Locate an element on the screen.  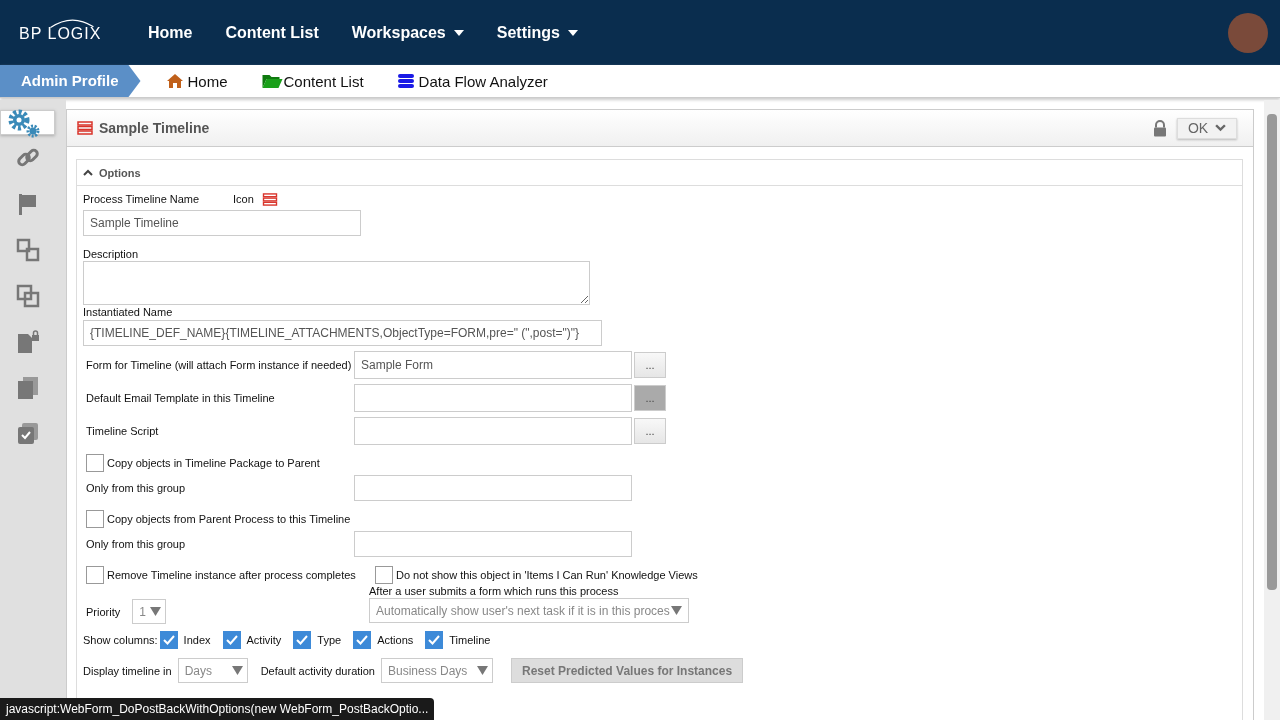
checkbox-label: Copy objects in Timeline Package to Parent is located at coordinates (213, 463).